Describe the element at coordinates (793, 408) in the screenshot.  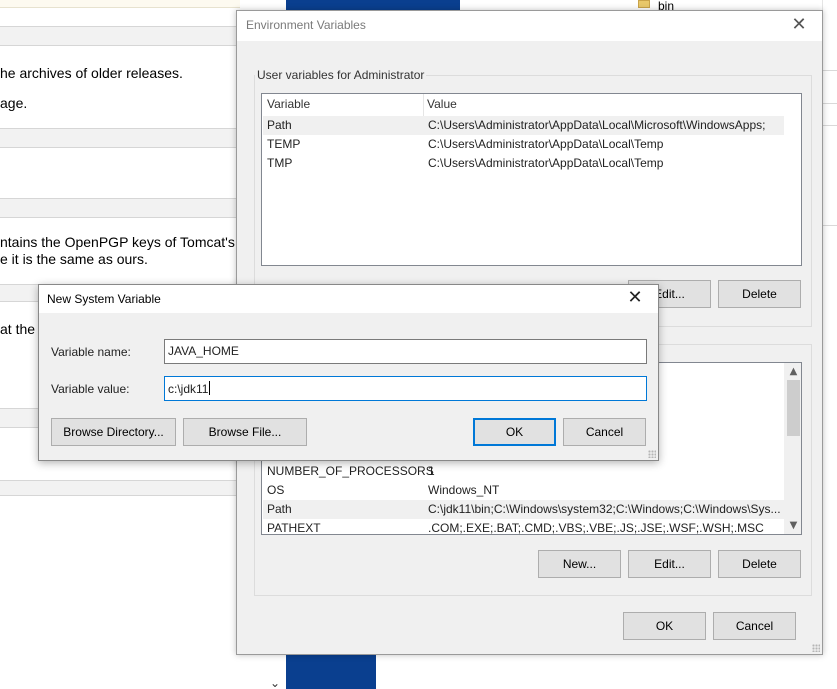
I see `scrollbar-thumb` at that location.